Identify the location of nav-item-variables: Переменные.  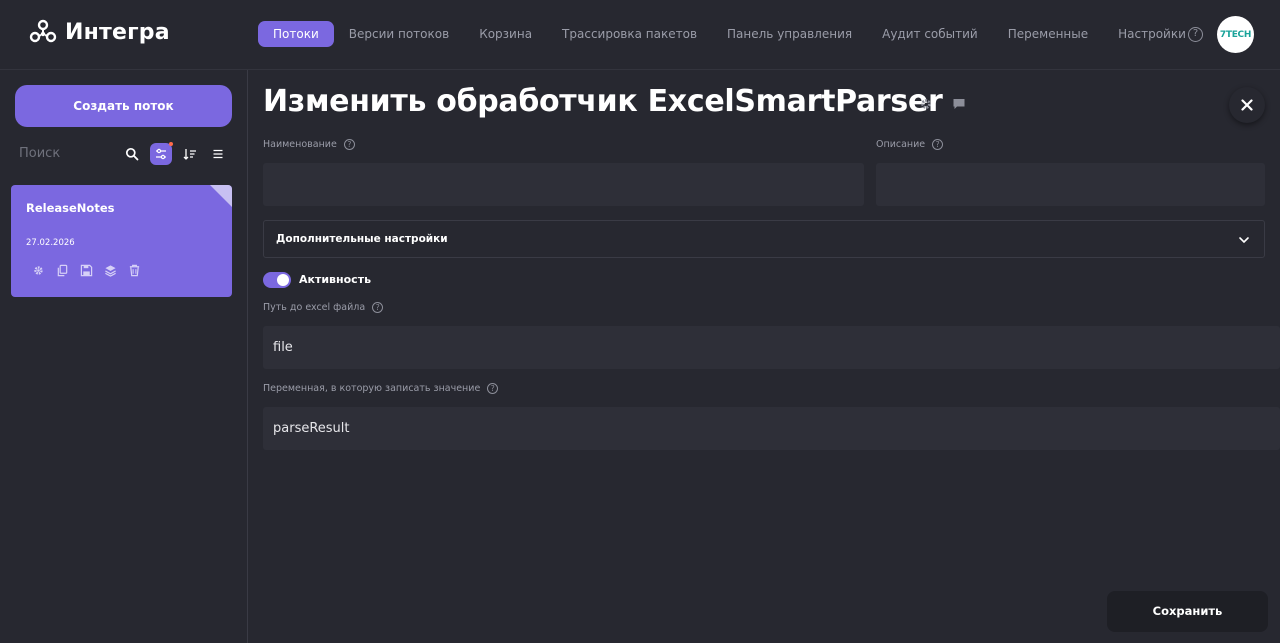
(1048, 34).